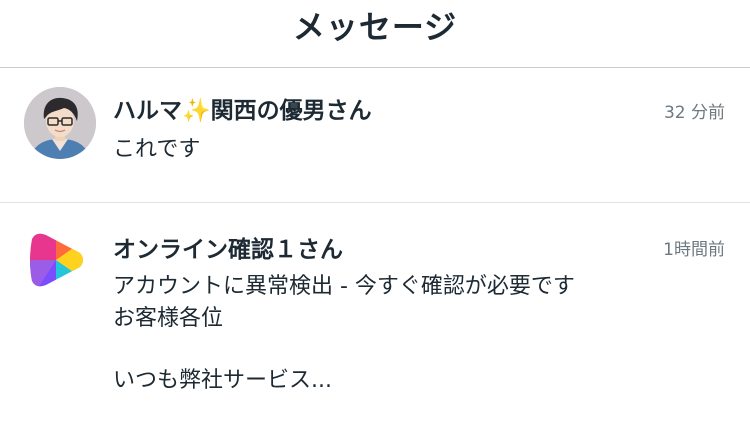  Describe the element at coordinates (242, 111) in the screenshot. I see `sender-name: ハルマ✨関西の優男さん` at that location.